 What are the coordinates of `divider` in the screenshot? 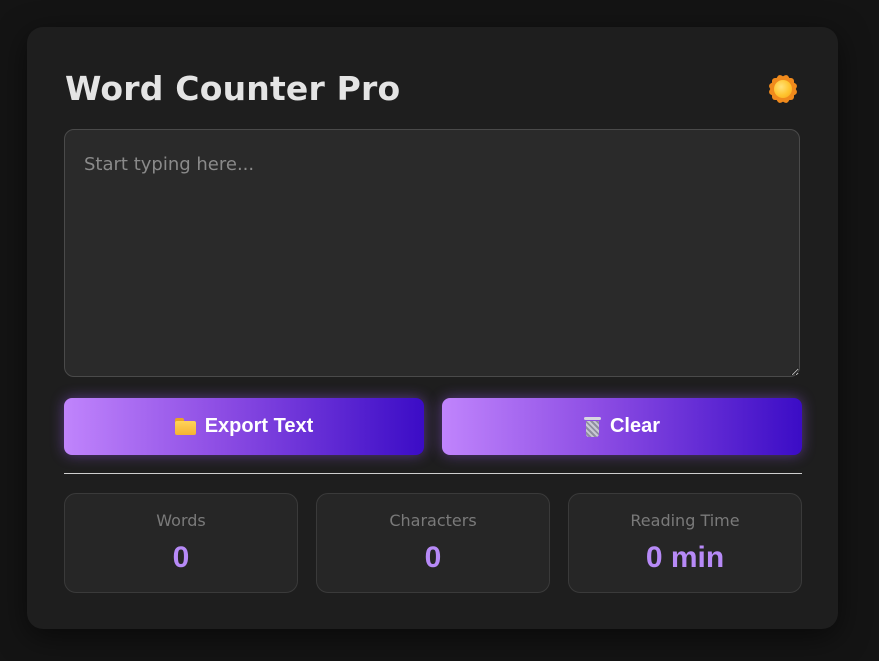 It's located at (433, 473).